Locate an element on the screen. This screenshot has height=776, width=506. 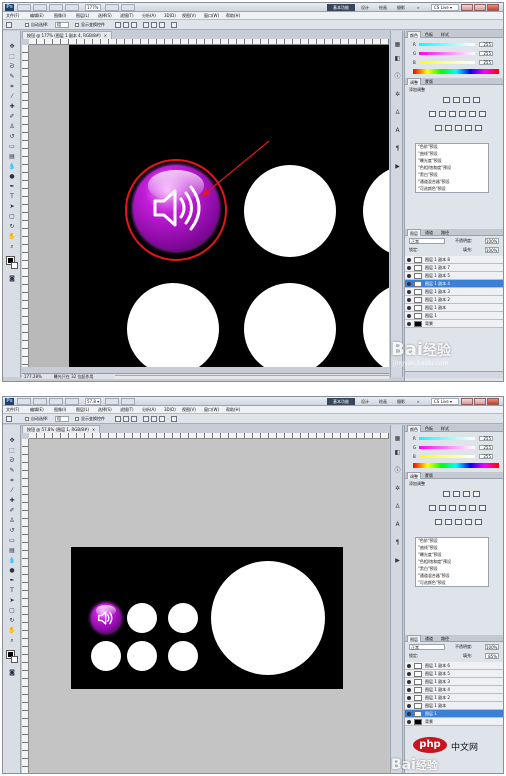
green-slider is located at coordinates (447, 447).